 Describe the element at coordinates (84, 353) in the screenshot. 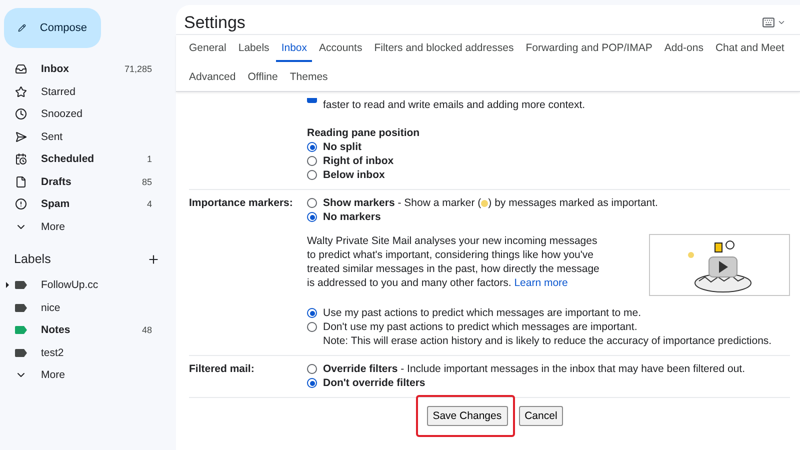

I see `label-item: test2` at that location.